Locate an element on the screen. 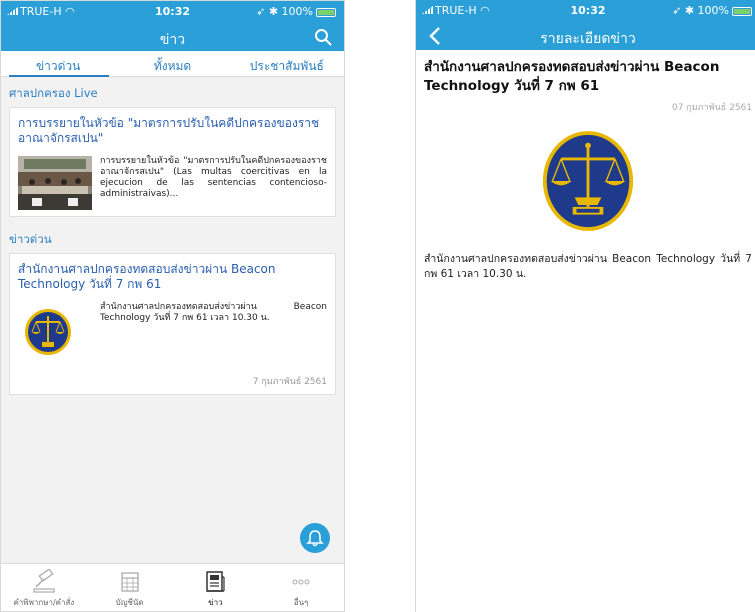 The height and width of the screenshot is (612, 755). nav-bar: รายละเอียดข่าว is located at coordinates (585, 36).